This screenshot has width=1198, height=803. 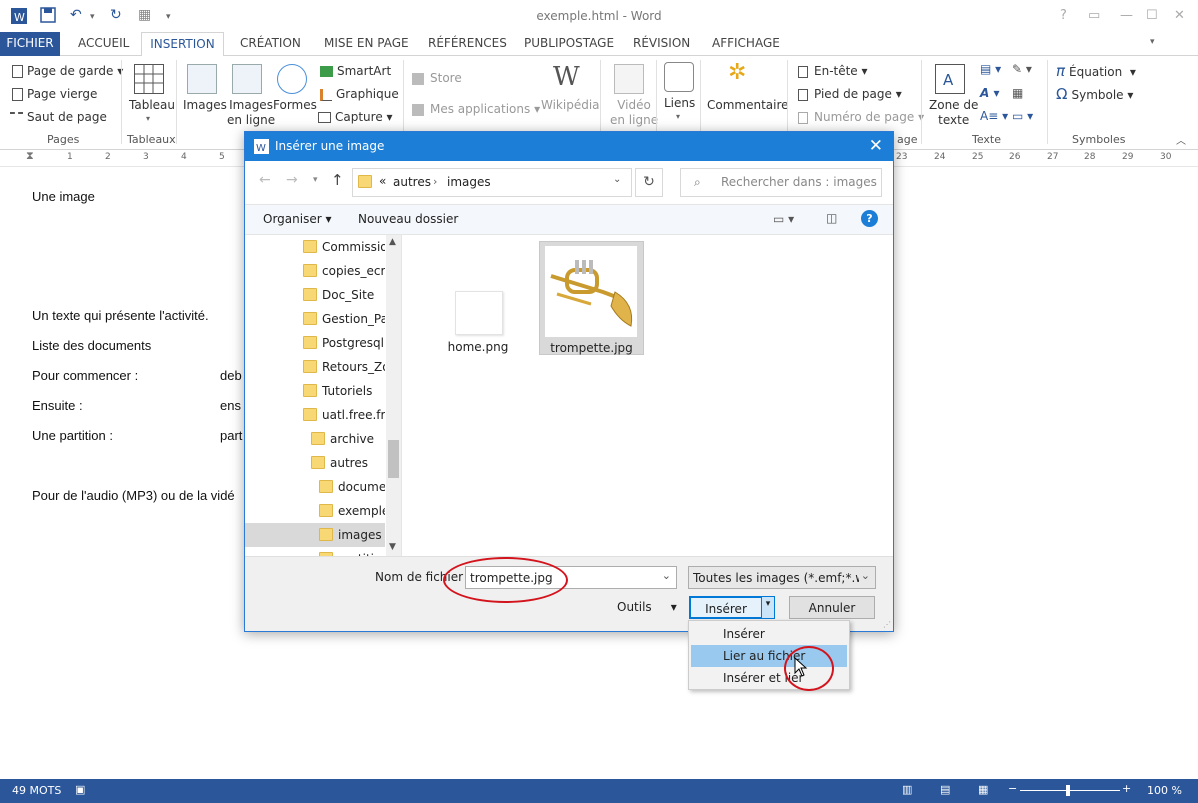 What do you see at coordinates (315, 463) in the screenshot?
I see `nav-folder-item: autres` at bounding box center [315, 463].